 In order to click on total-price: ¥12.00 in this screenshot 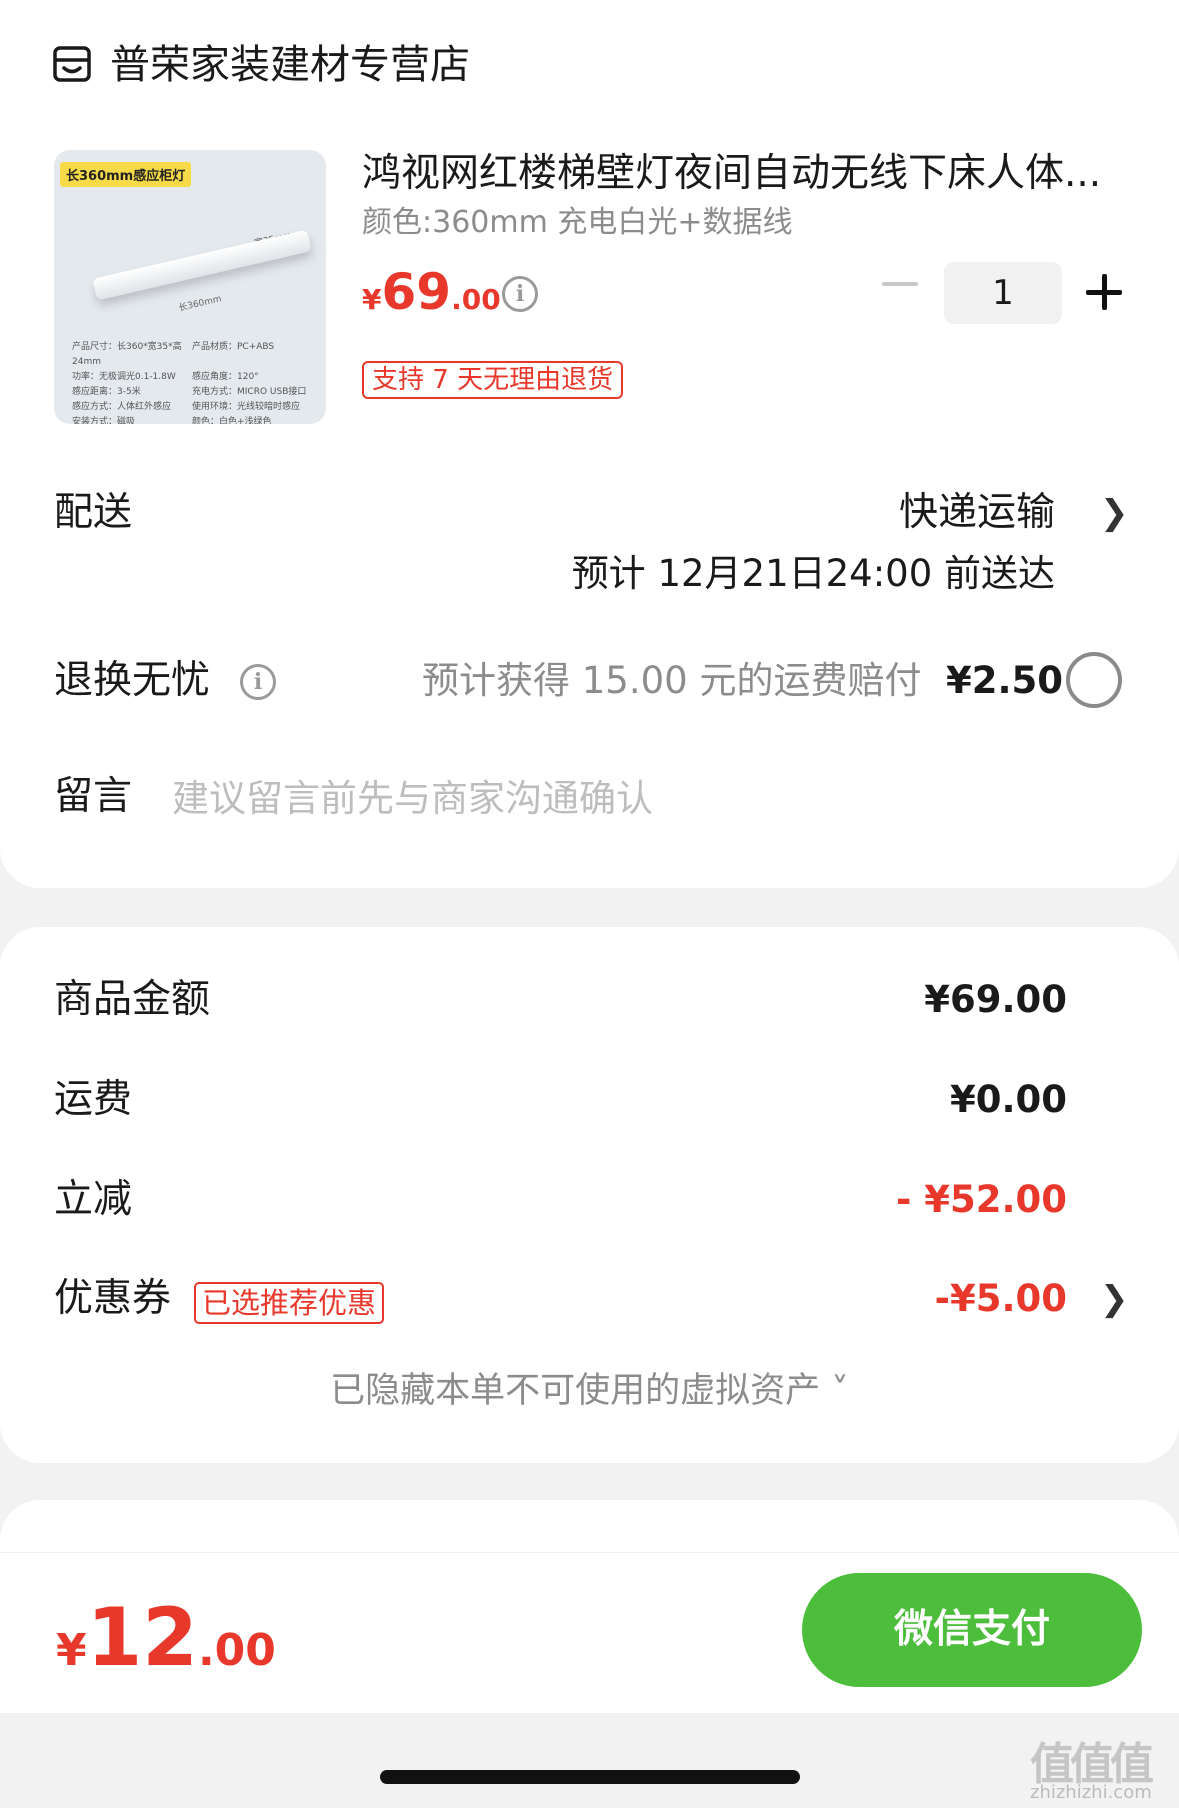, I will do `click(166, 1649)`.